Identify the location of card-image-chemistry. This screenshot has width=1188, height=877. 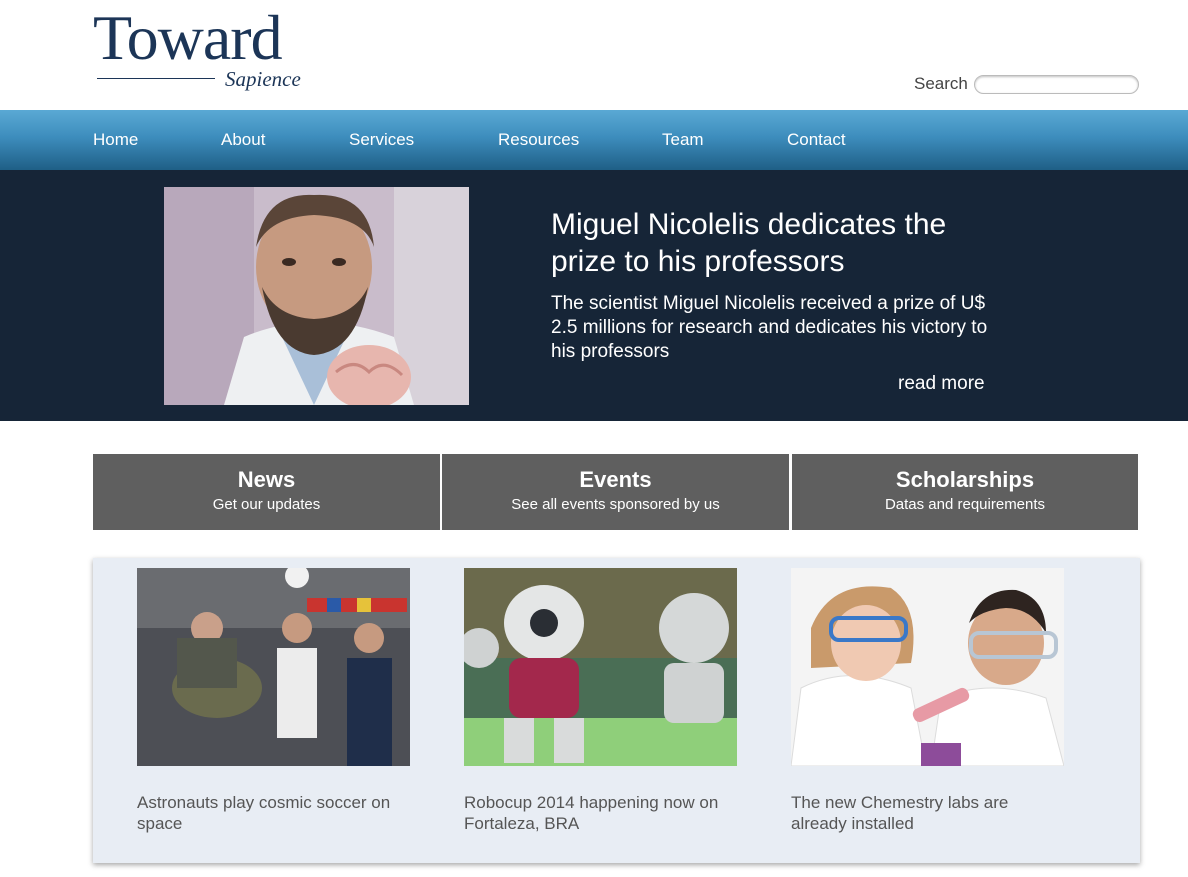
(927, 667).